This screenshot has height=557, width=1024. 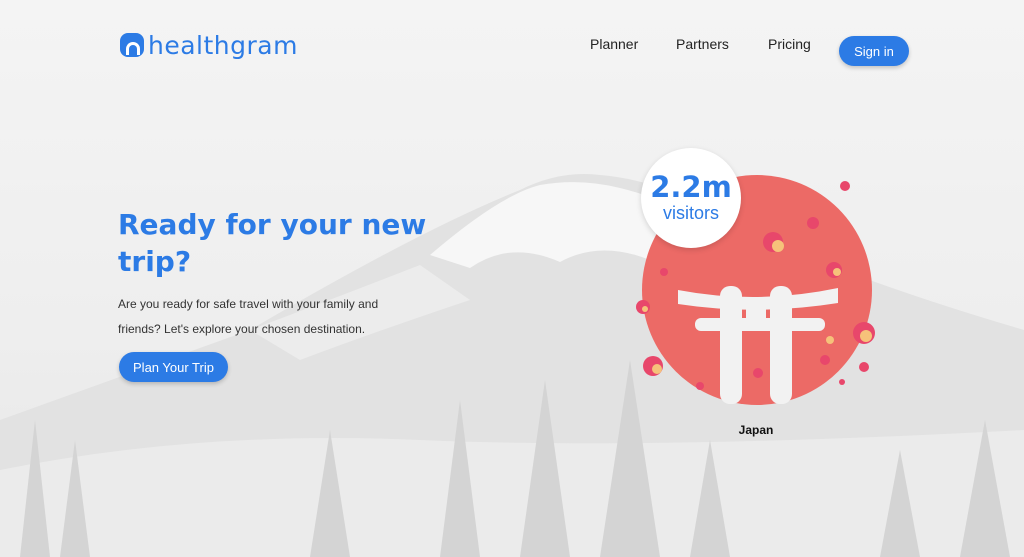 I want to click on destination-country: Japan, so click(x=756, y=430).